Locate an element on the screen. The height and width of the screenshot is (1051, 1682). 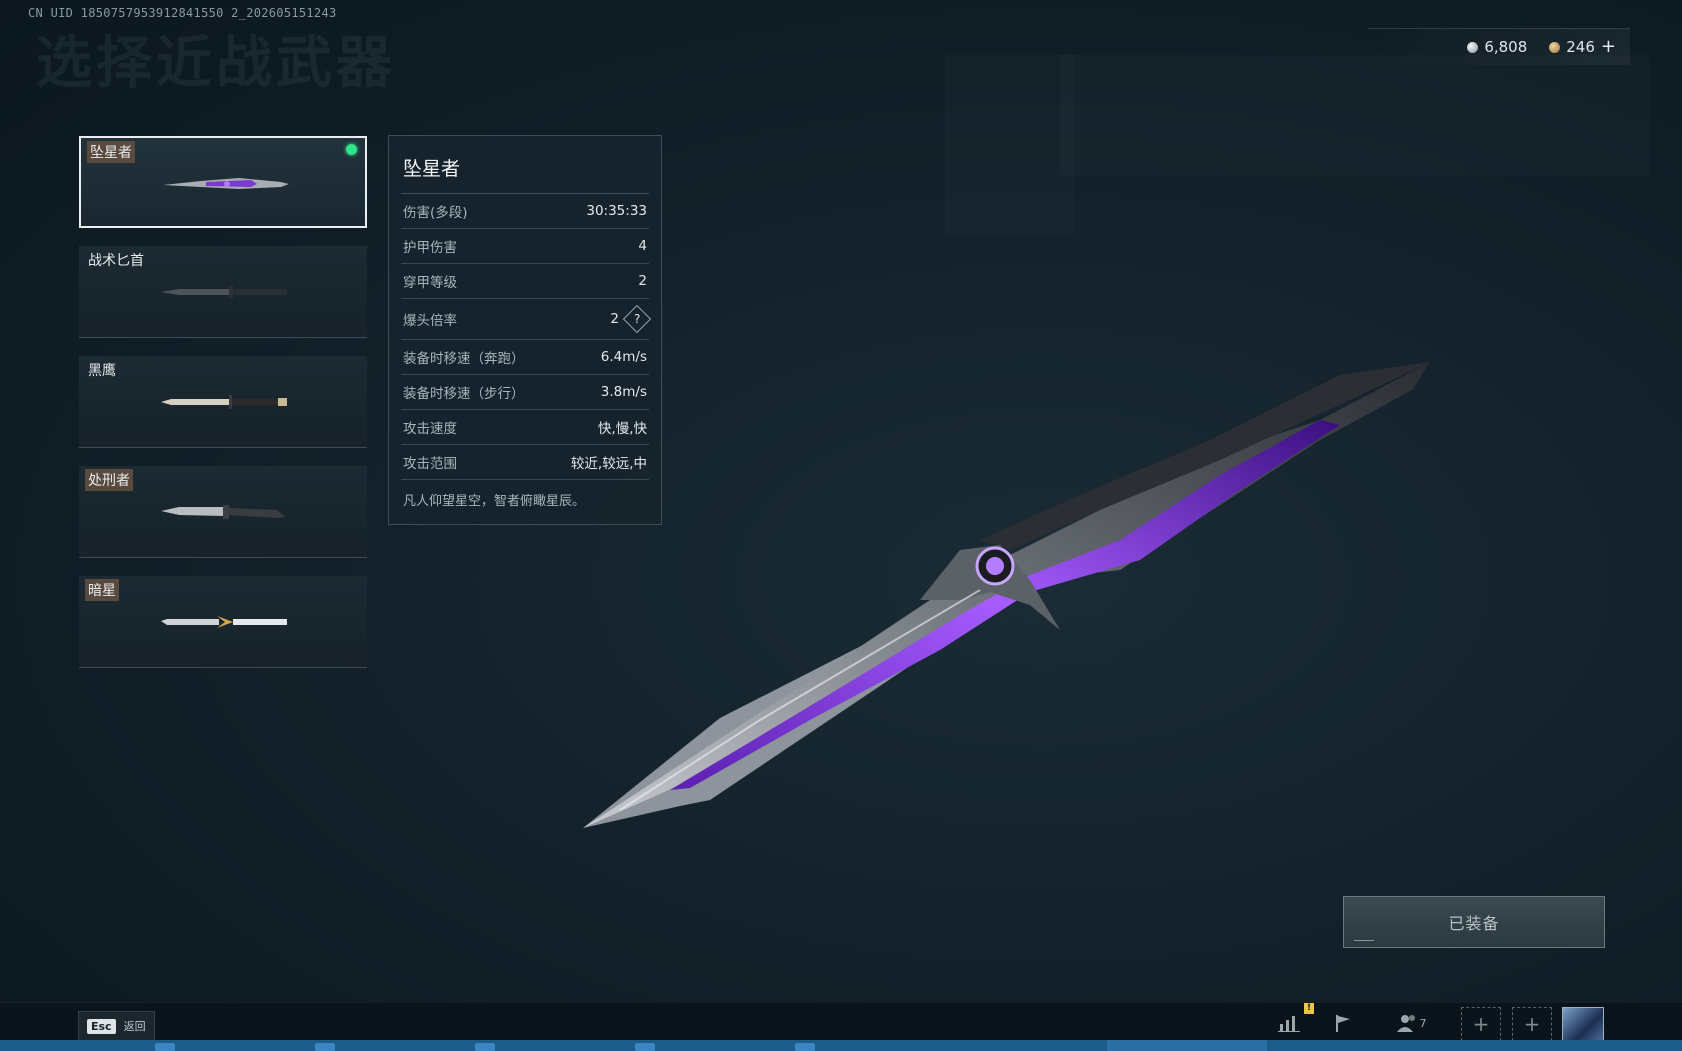
stats-chart-icon is located at coordinates (1289, 1023).